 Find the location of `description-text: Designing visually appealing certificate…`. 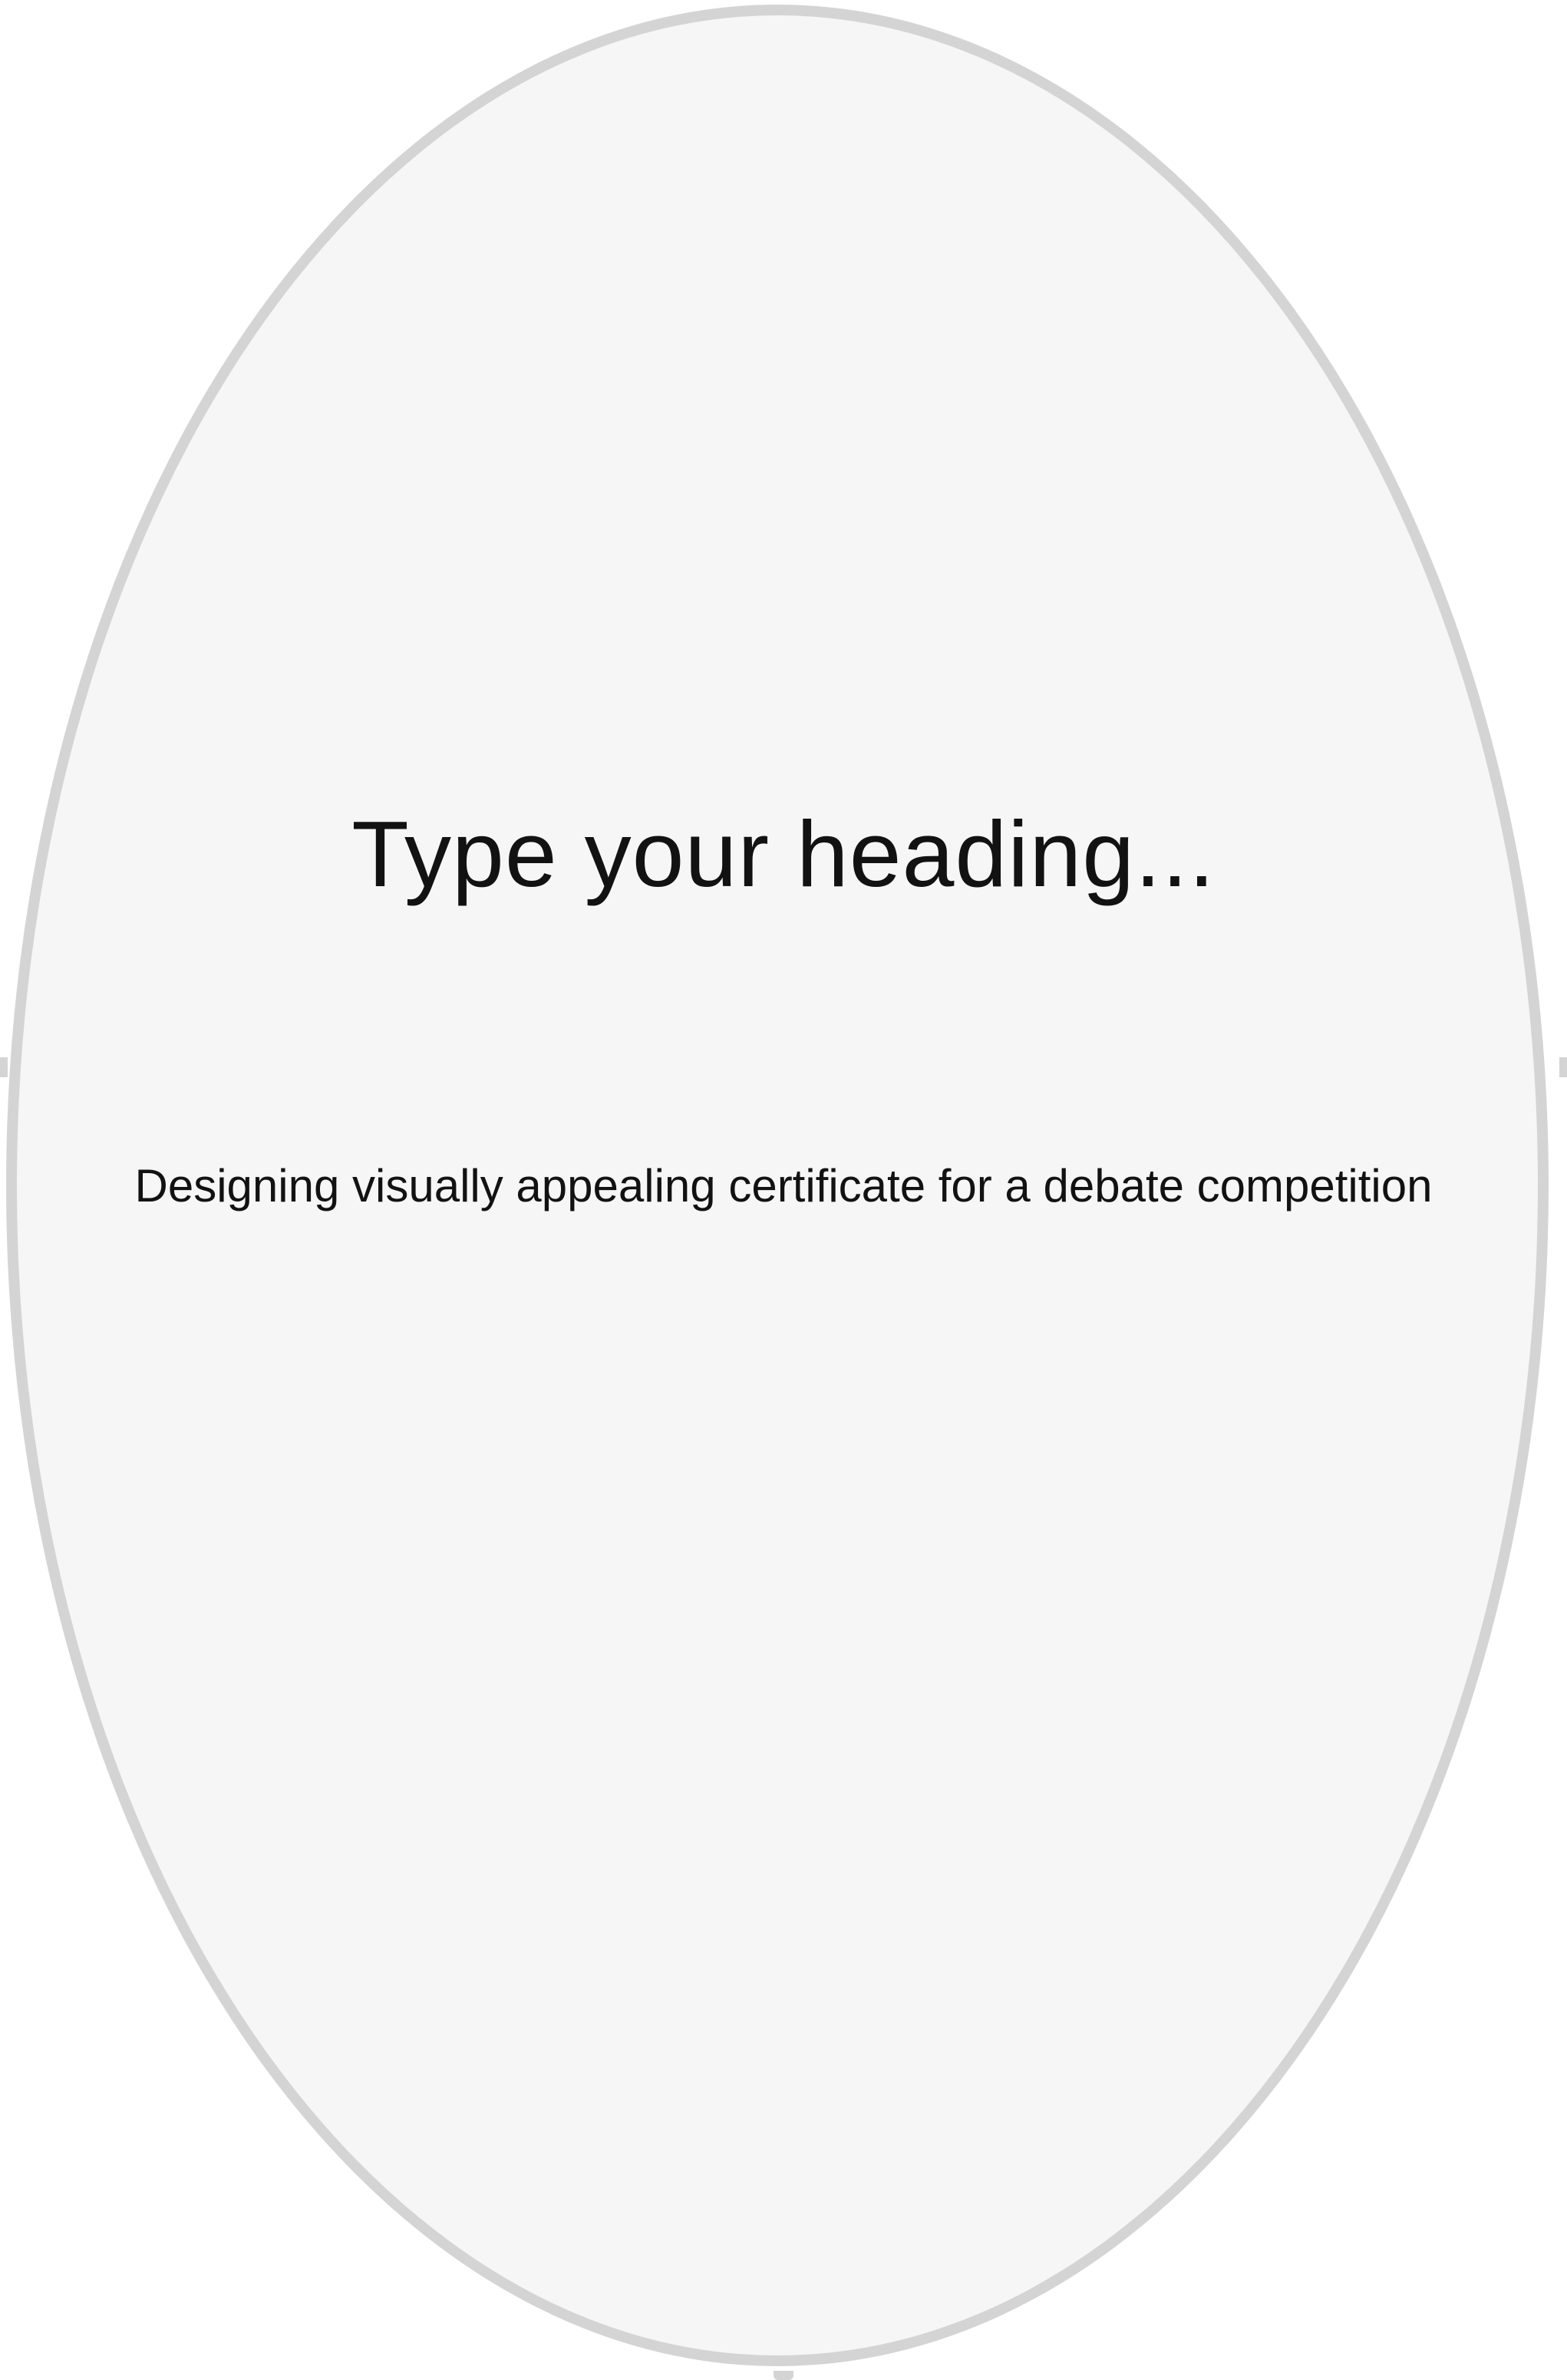

description-text: Designing visually appealing certificate… is located at coordinates (783, 1186).